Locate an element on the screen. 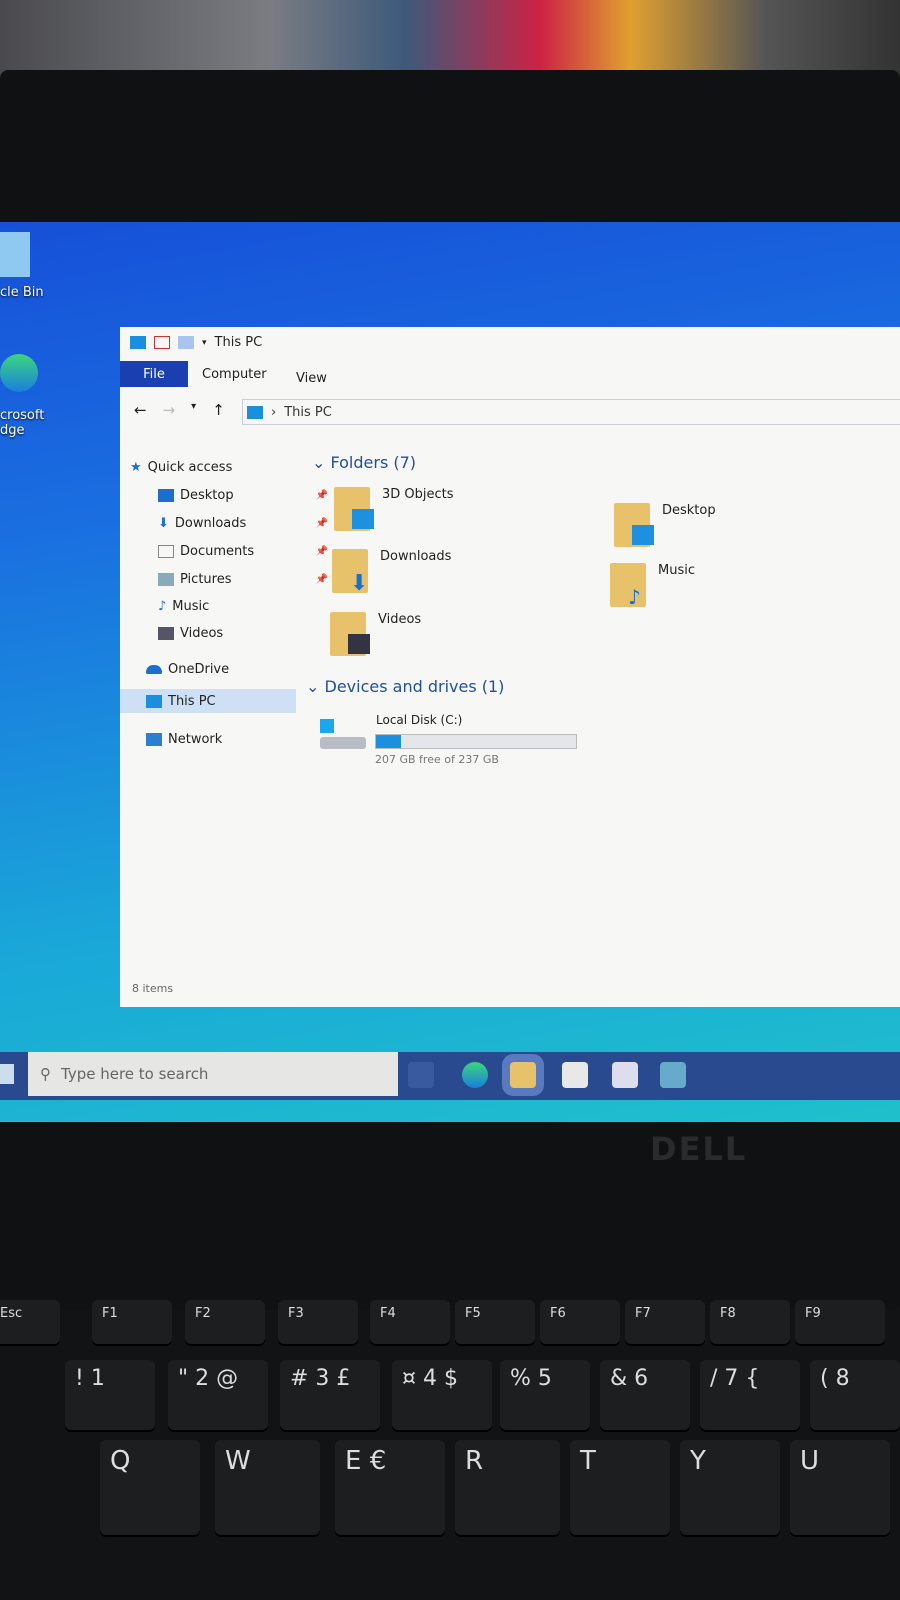 The image size is (900, 1600). nav-downloads: ⬇ Downloads 📌 is located at coordinates (243, 523).